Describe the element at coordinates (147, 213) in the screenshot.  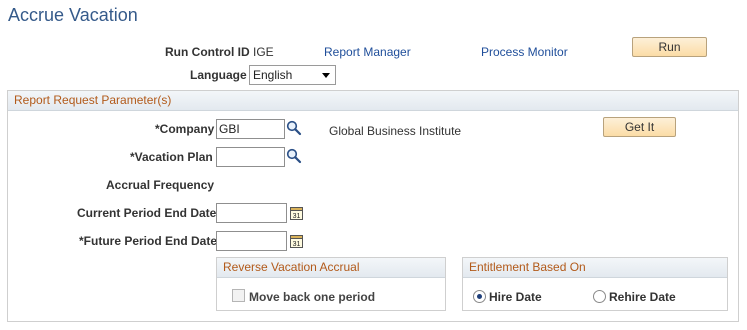
I see `current-period-end-date-label: Current Period End Date` at that location.